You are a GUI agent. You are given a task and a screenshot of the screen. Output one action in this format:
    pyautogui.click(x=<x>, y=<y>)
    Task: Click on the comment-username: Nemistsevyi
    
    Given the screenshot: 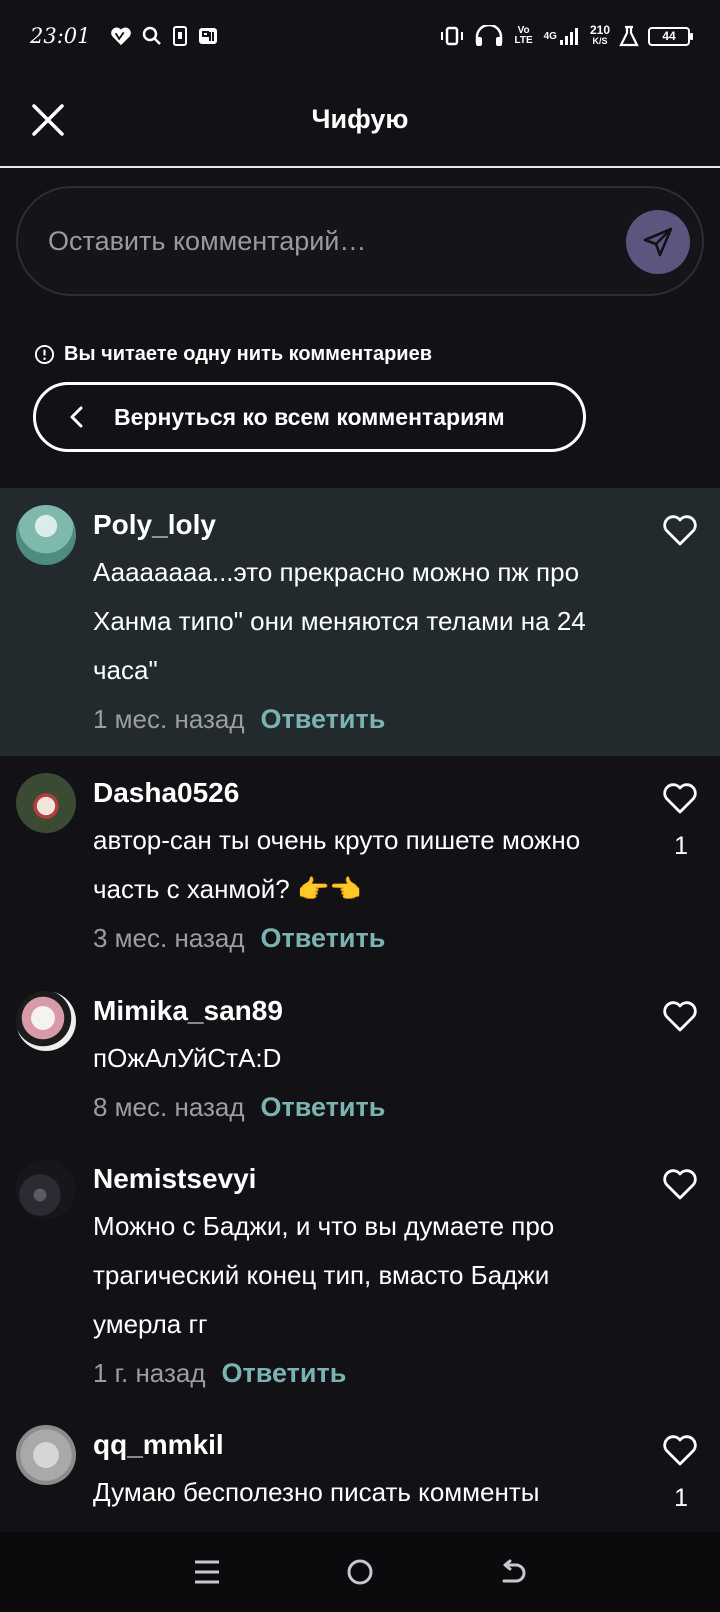 What is the action you would take?
    pyautogui.click(x=406, y=1179)
    